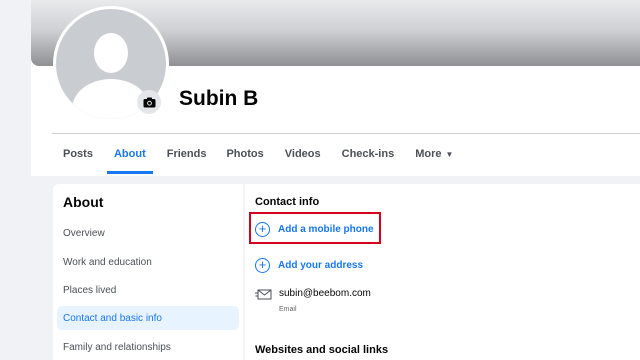  What do you see at coordinates (83, 202) in the screenshot?
I see `sidebar-title: About` at bounding box center [83, 202].